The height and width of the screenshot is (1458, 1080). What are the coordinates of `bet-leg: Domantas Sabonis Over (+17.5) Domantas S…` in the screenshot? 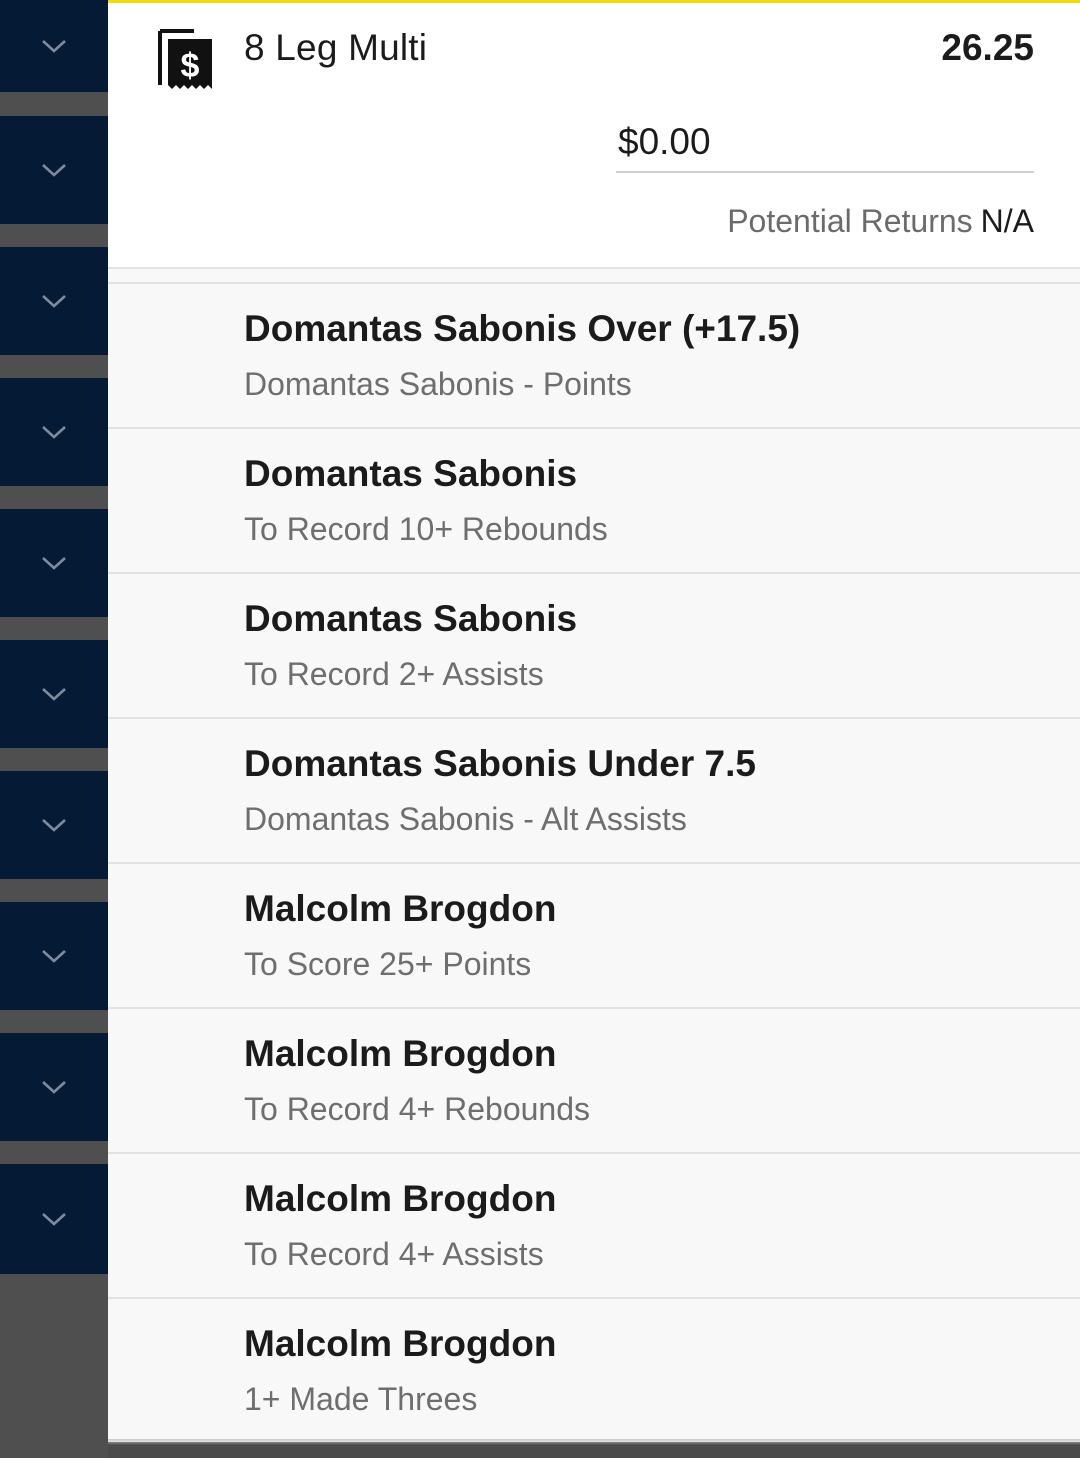 It's located at (594, 354).